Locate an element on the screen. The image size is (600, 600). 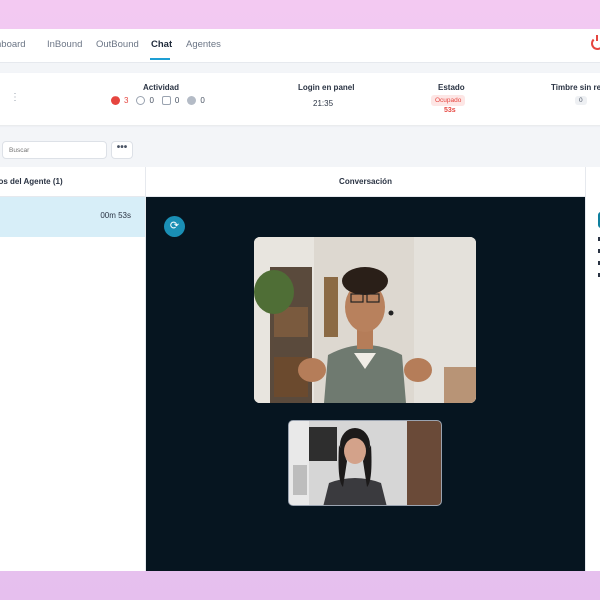
messenger-icon is located at coordinates (192, 100).